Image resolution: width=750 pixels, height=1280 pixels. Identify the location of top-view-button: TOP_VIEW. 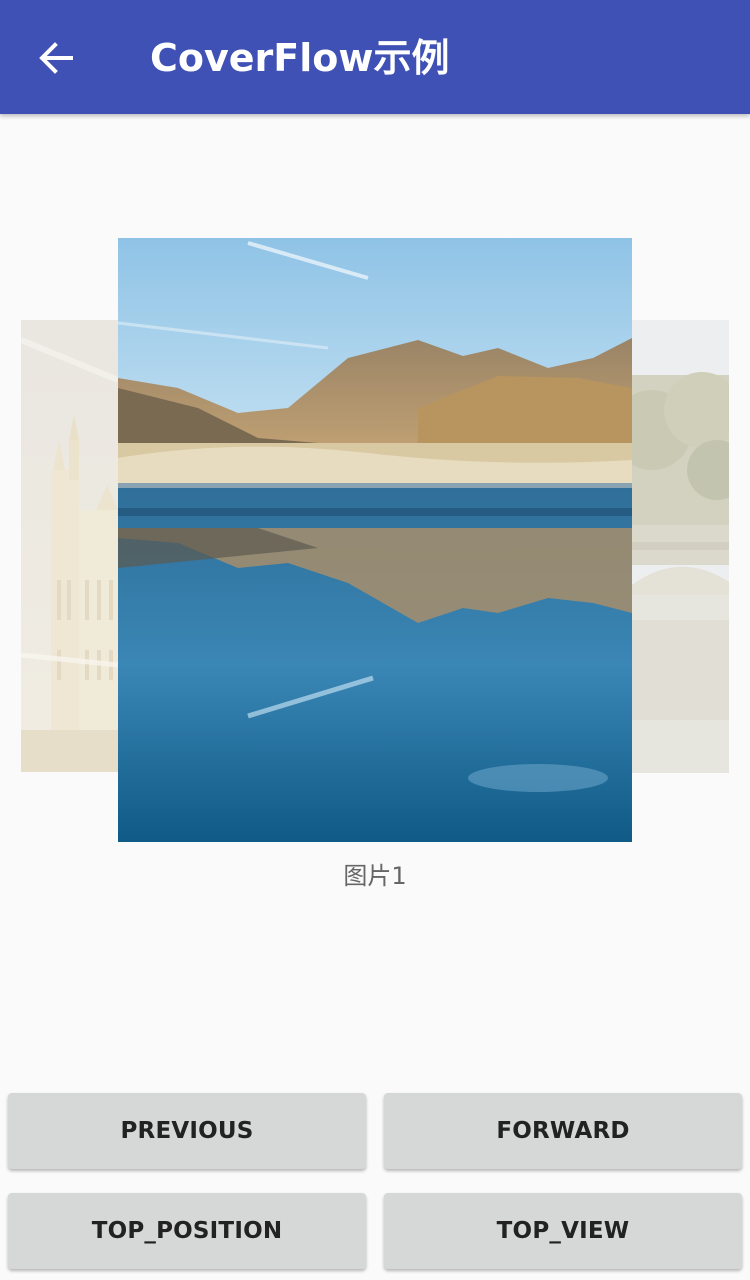
(563, 1231).